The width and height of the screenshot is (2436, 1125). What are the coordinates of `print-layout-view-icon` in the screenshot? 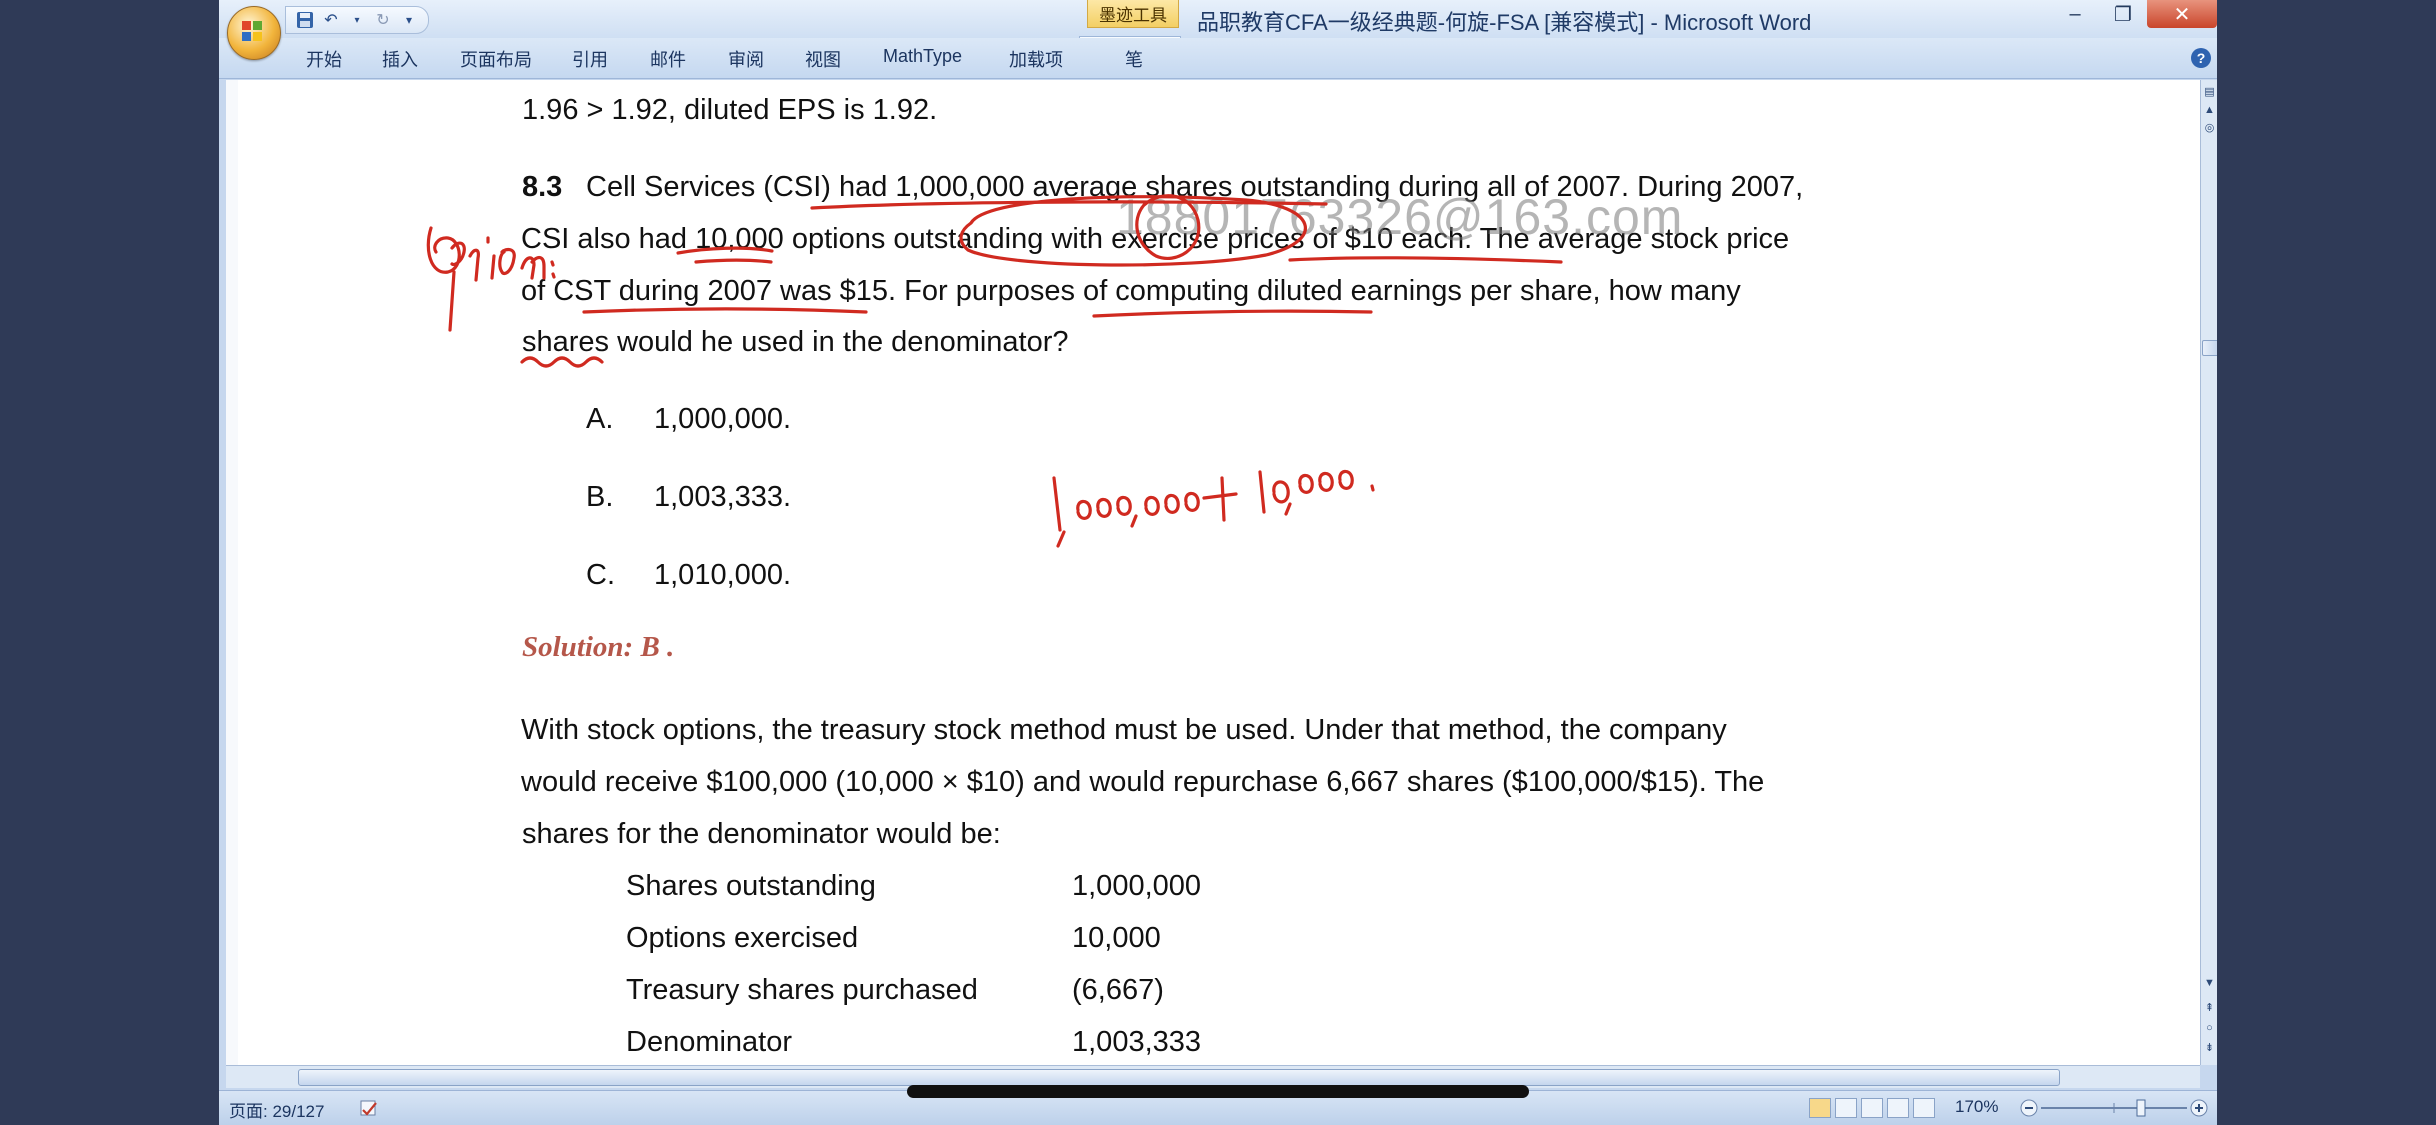 It's located at (1820, 1108).